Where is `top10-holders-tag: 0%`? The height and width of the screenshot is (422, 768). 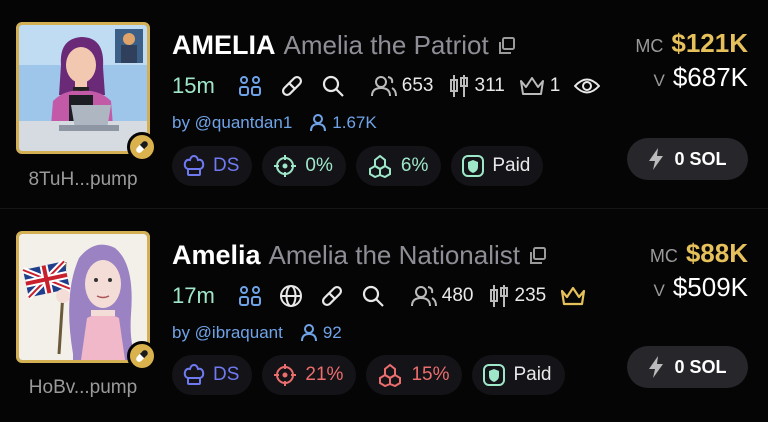 top10-holders-tag: 0% is located at coordinates (304, 166).